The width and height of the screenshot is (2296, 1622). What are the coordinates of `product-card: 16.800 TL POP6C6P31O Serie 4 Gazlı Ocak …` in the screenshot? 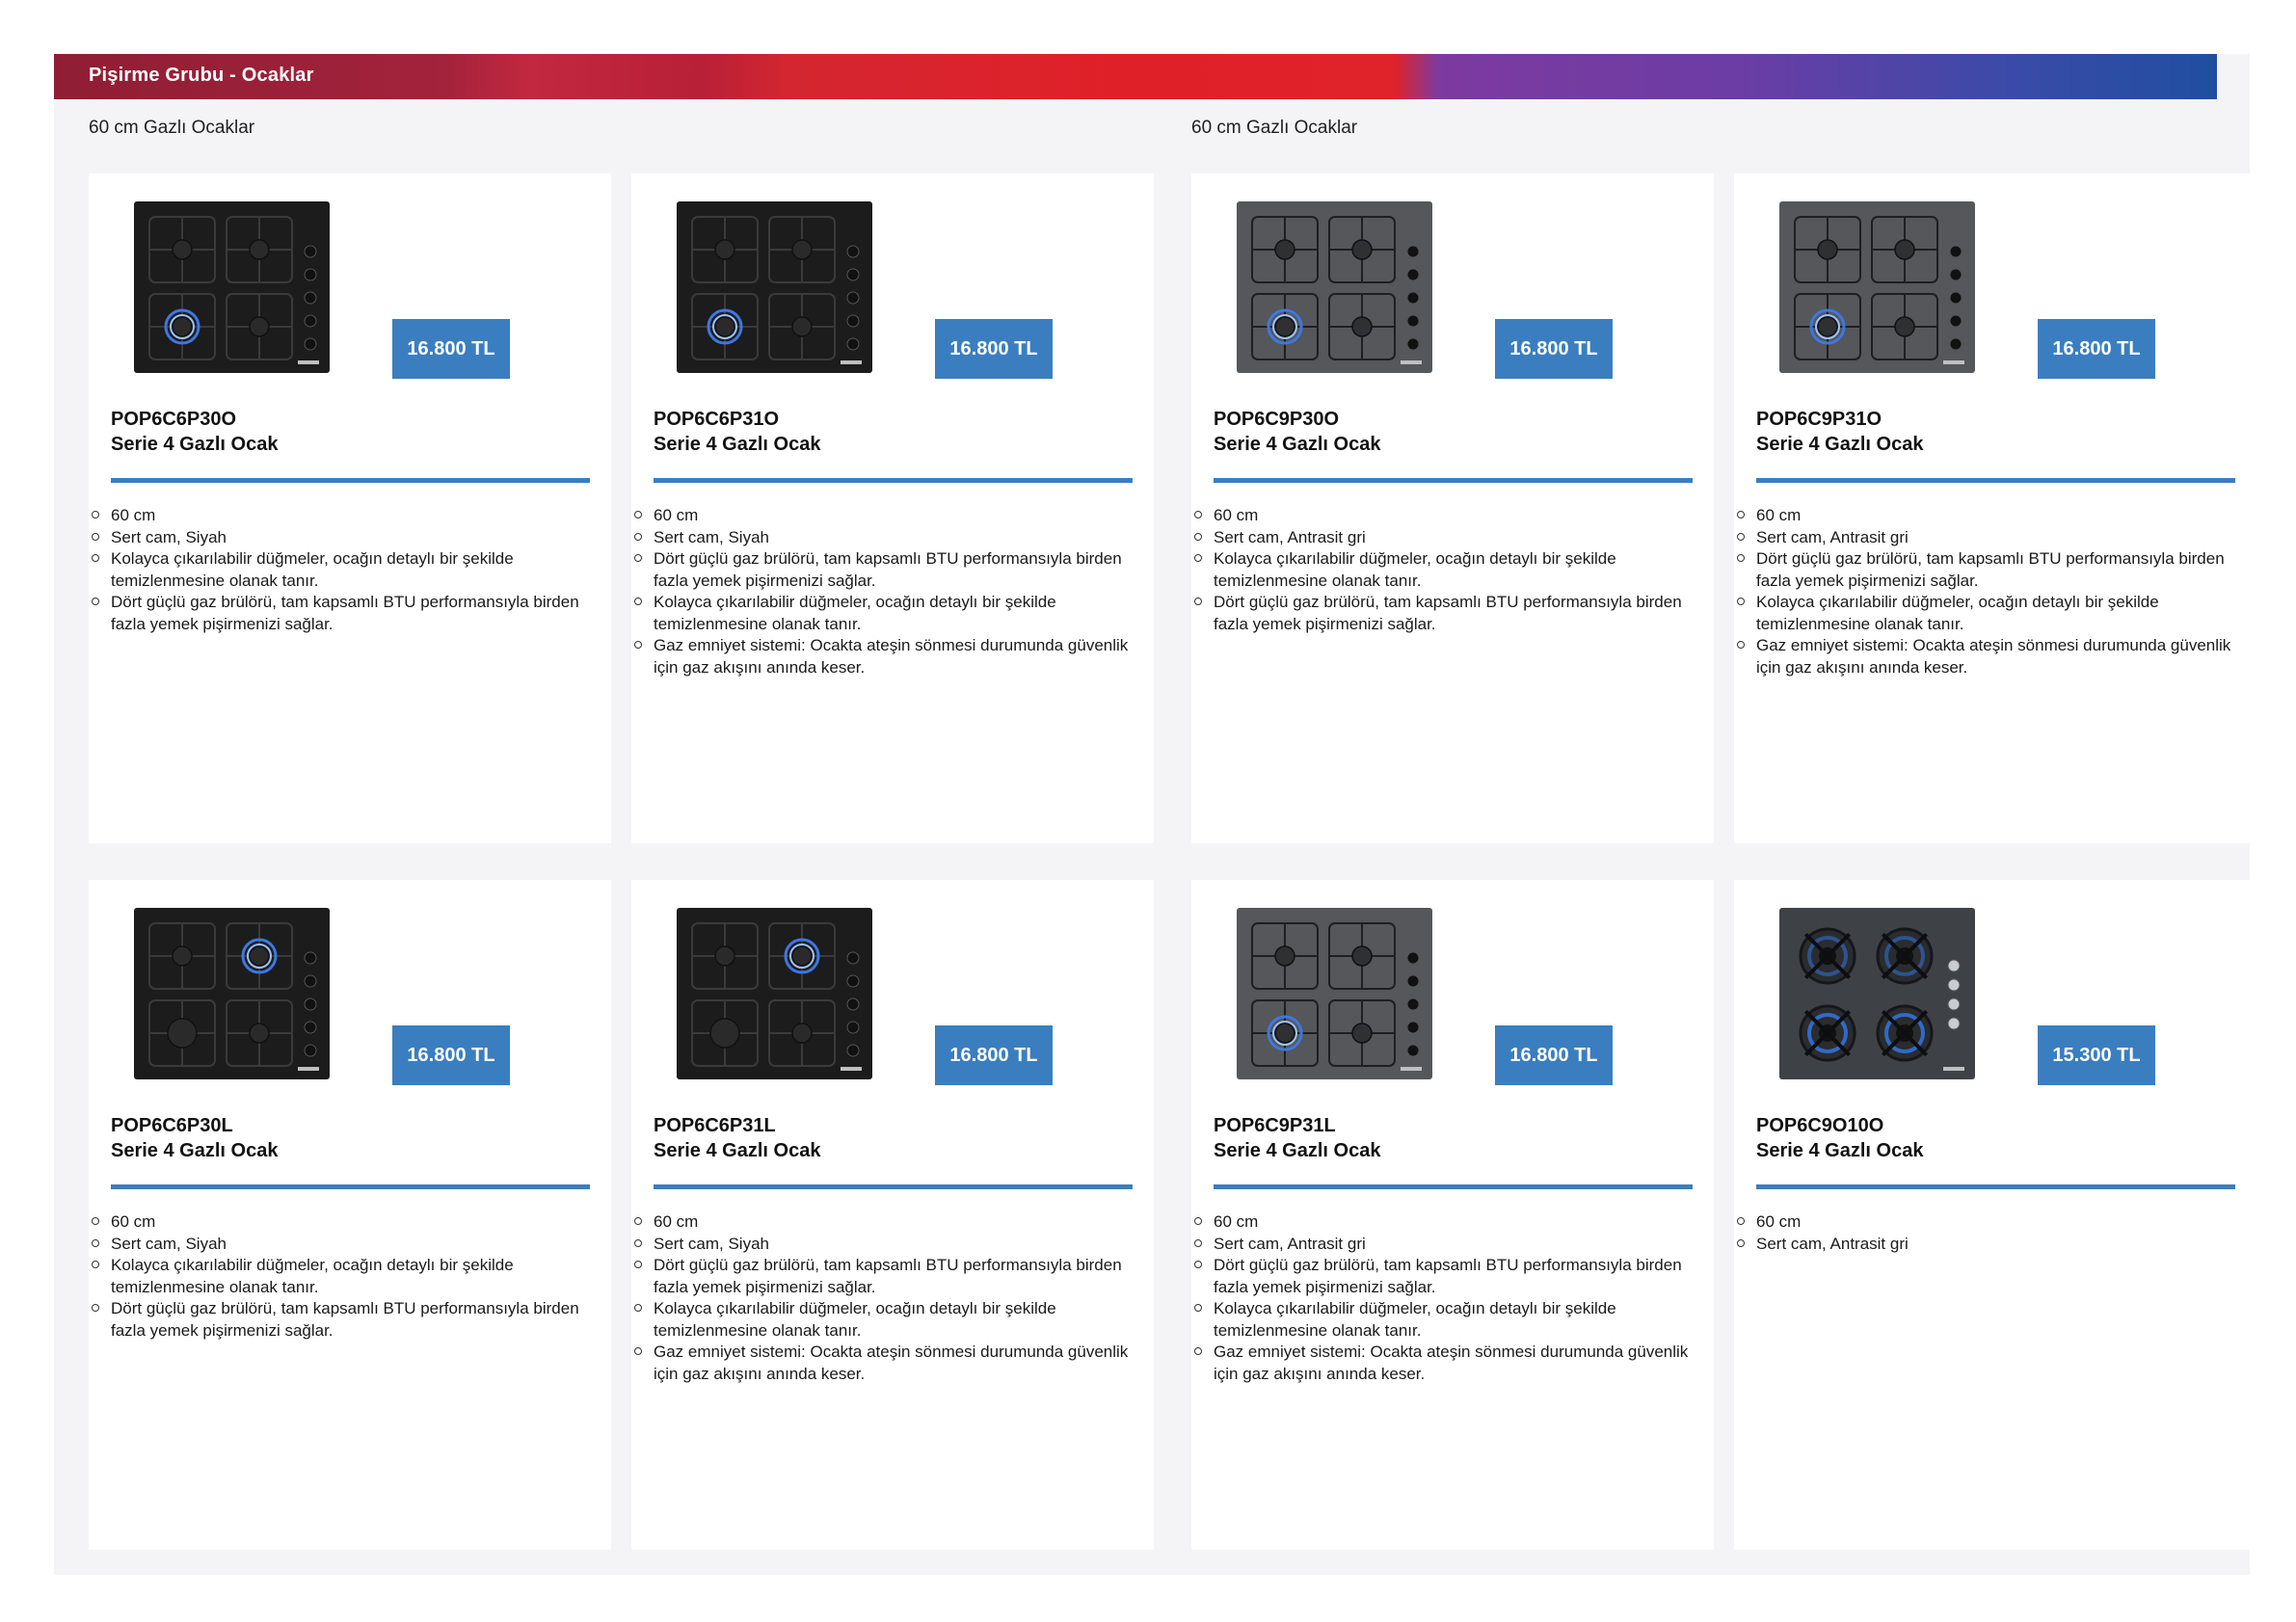 It's located at (892, 508).